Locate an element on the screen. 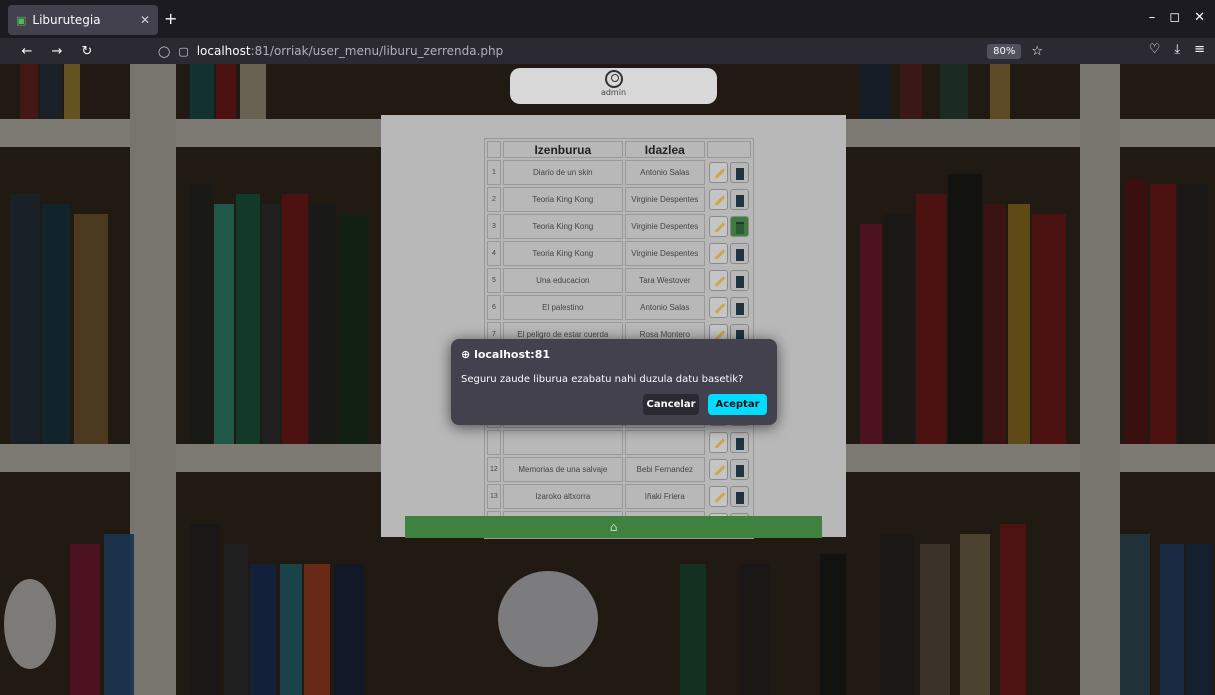 This screenshot has height=695, width=1215. row-number: 3 is located at coordinates (494, 226).